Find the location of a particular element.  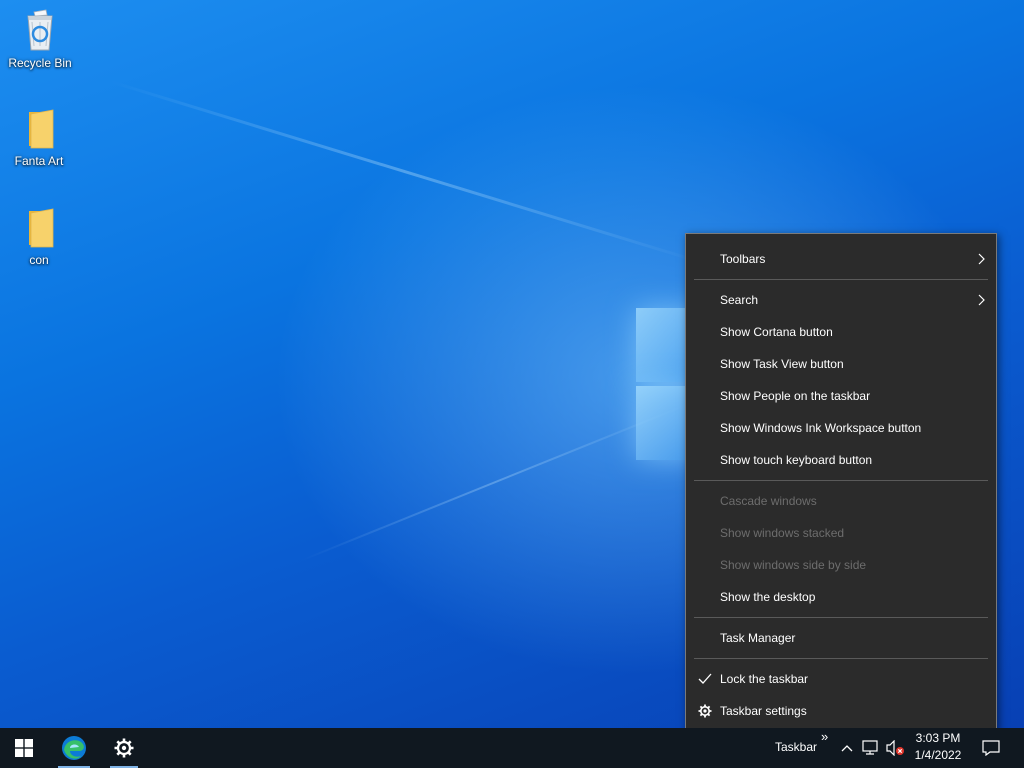

clock-time: 3:03 PM is located at coordinates (938, 738).